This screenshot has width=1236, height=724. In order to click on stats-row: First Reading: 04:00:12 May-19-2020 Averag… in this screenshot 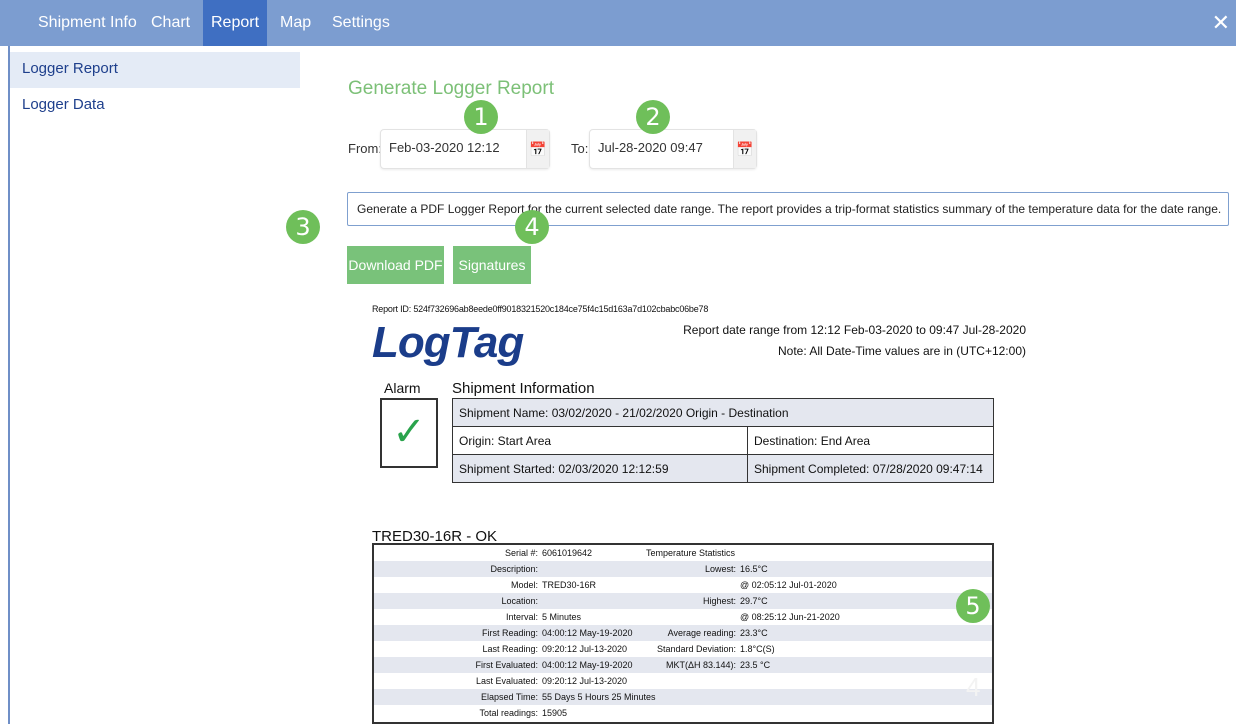, I will do `click(683, 633)`.